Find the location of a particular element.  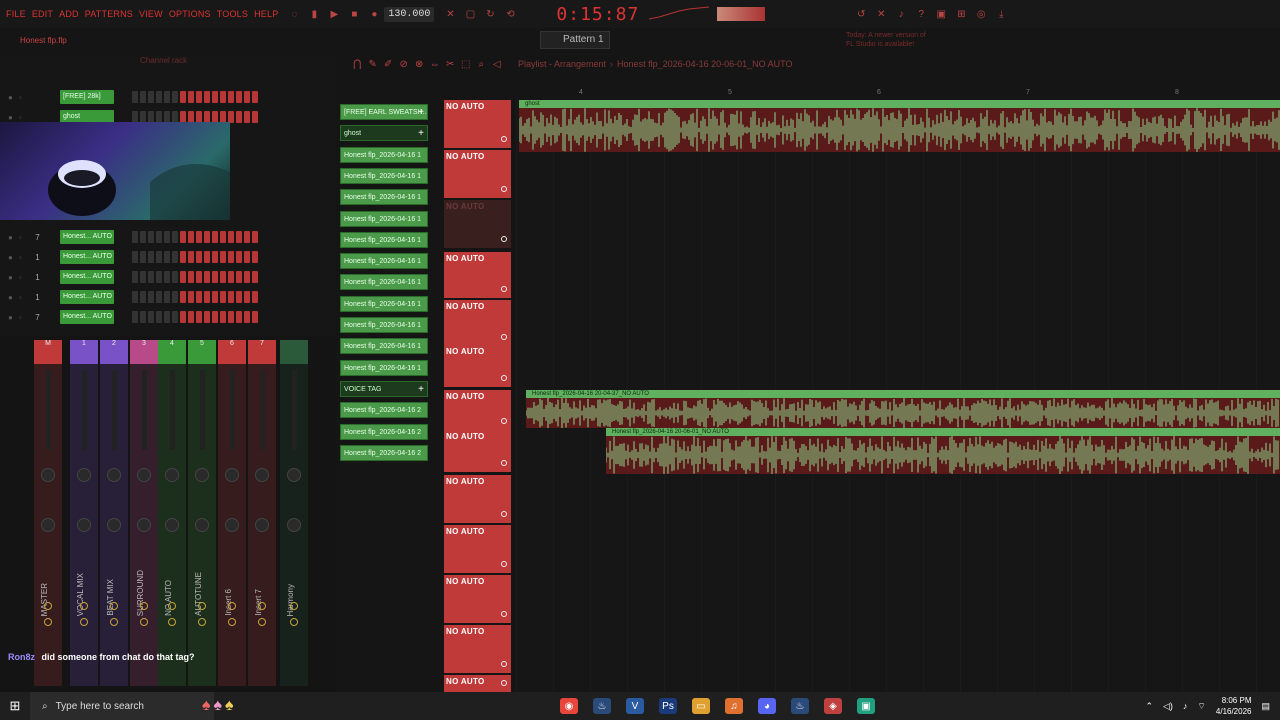

slice-icon: ✂ is located at coordinates (450, 64).